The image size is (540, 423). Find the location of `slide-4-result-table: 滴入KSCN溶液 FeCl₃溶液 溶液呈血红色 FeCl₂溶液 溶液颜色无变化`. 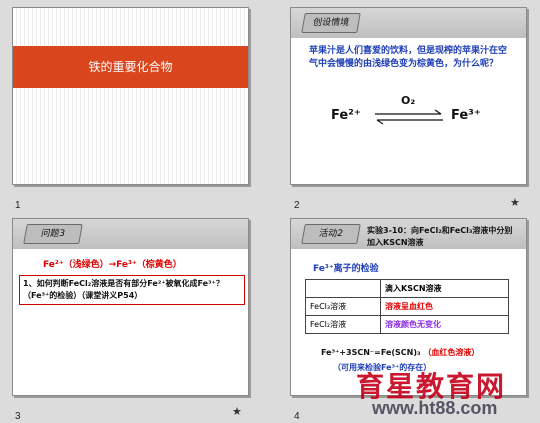

slide-4-result-table: 滴入KSCN溶液 FeCl₃溶液 溶液呈血红色 FeCl₂溶液 溶液颜色无变化 is located at coordinates (407, 306).